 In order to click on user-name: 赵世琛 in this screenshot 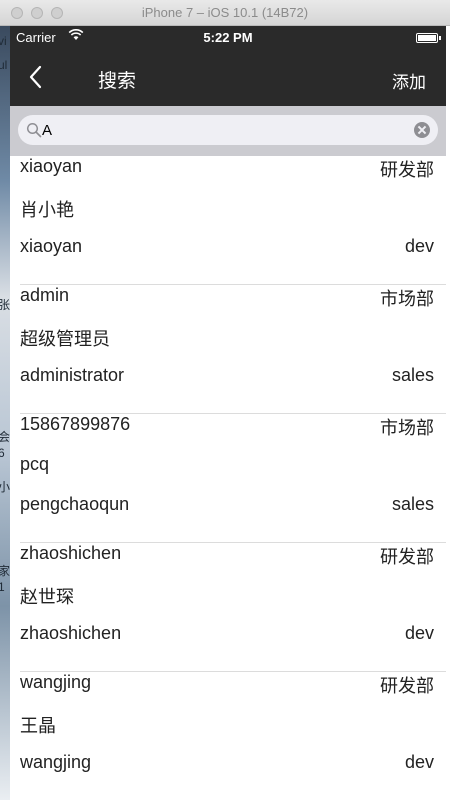, I will do `click(47, 597)`.